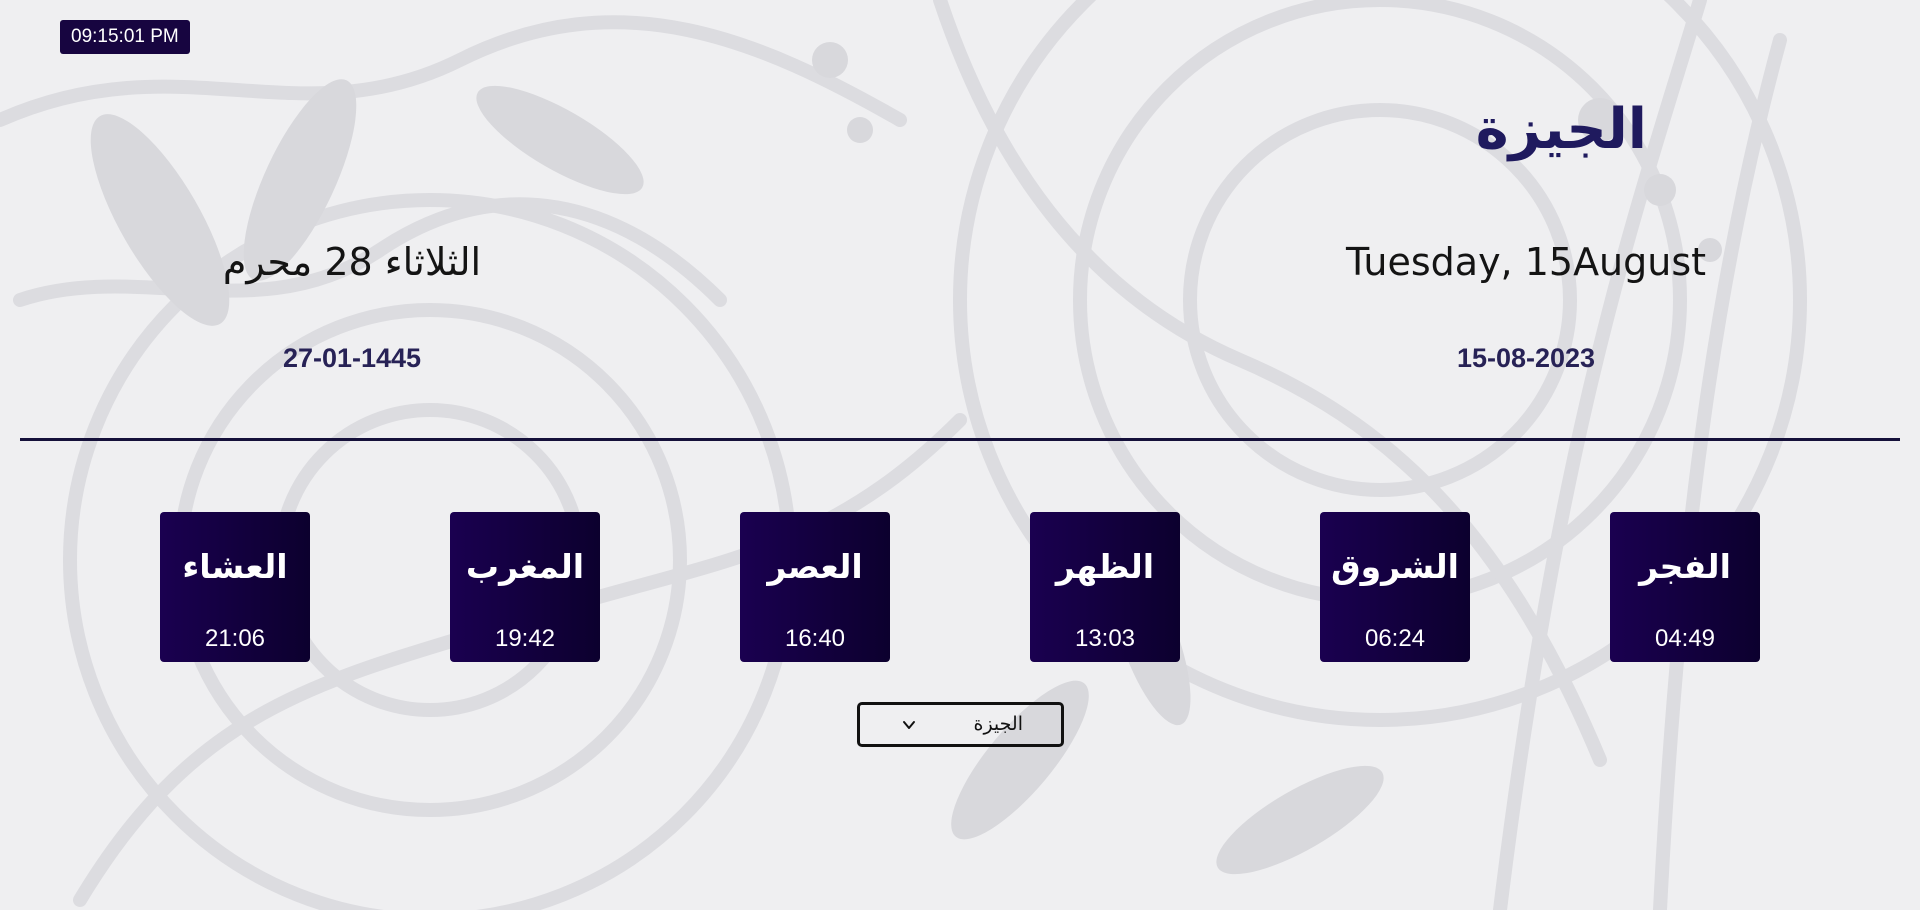 The image size is (1920, 910). Describe the element at coordinates (815, 587) in the screenshot. I see `prayer-card-asr: العصر 16:40` at that location.